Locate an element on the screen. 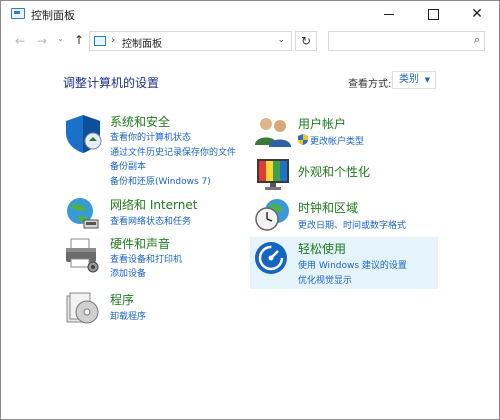 Image resolution: width=500 pixels, height=420 pixels. category-hardware-sound: 硬件和声音 查看设备和打印机 添加设备 is located at coordinates (163, 259).